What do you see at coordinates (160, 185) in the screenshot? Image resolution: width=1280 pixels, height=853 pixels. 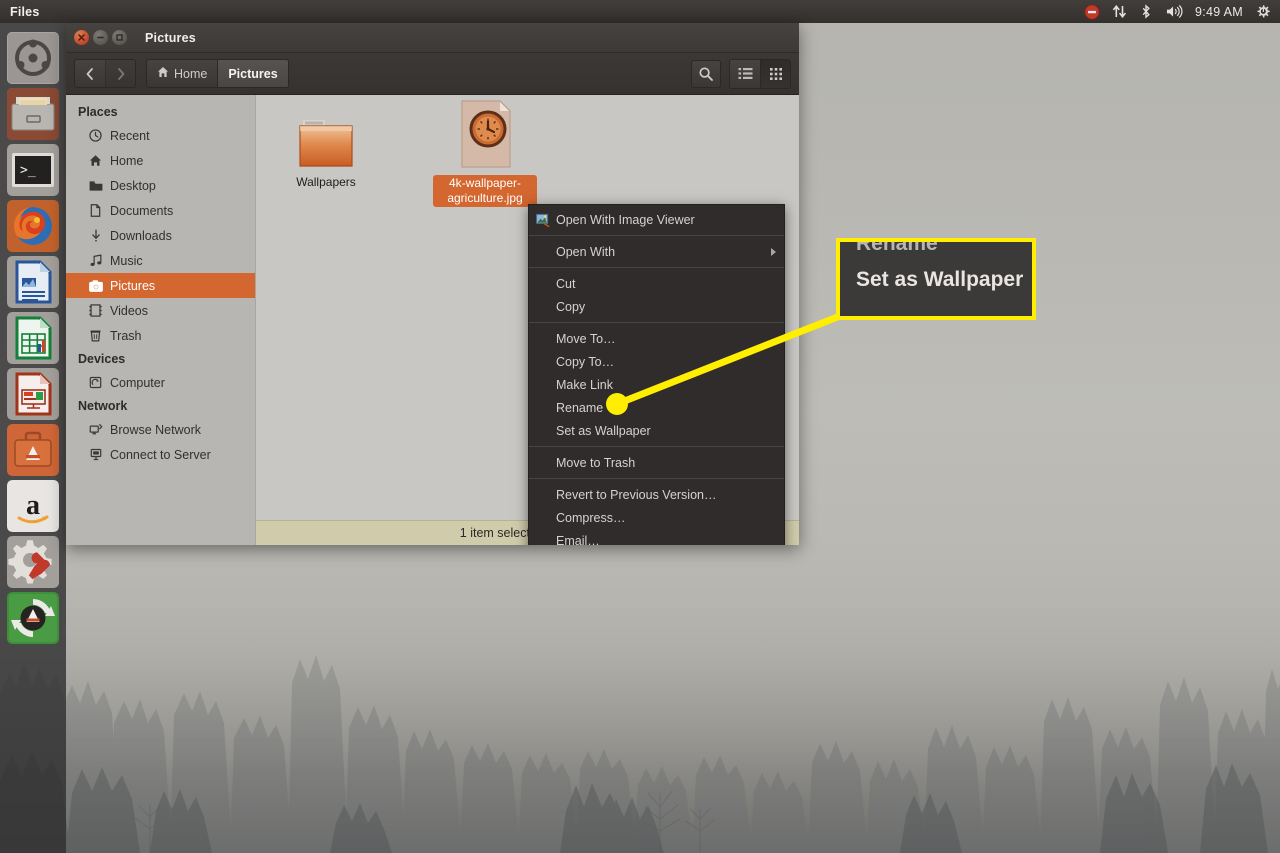 I see `sidebar-item-desktop: Desktop` at bounding box center [160, 185].